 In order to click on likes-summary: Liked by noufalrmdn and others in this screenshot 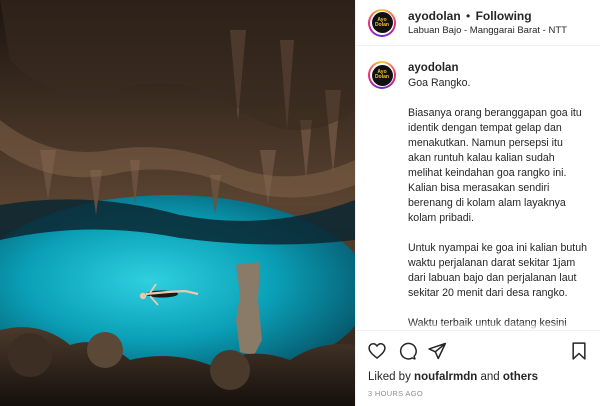, I will do `click(478, 373)`.